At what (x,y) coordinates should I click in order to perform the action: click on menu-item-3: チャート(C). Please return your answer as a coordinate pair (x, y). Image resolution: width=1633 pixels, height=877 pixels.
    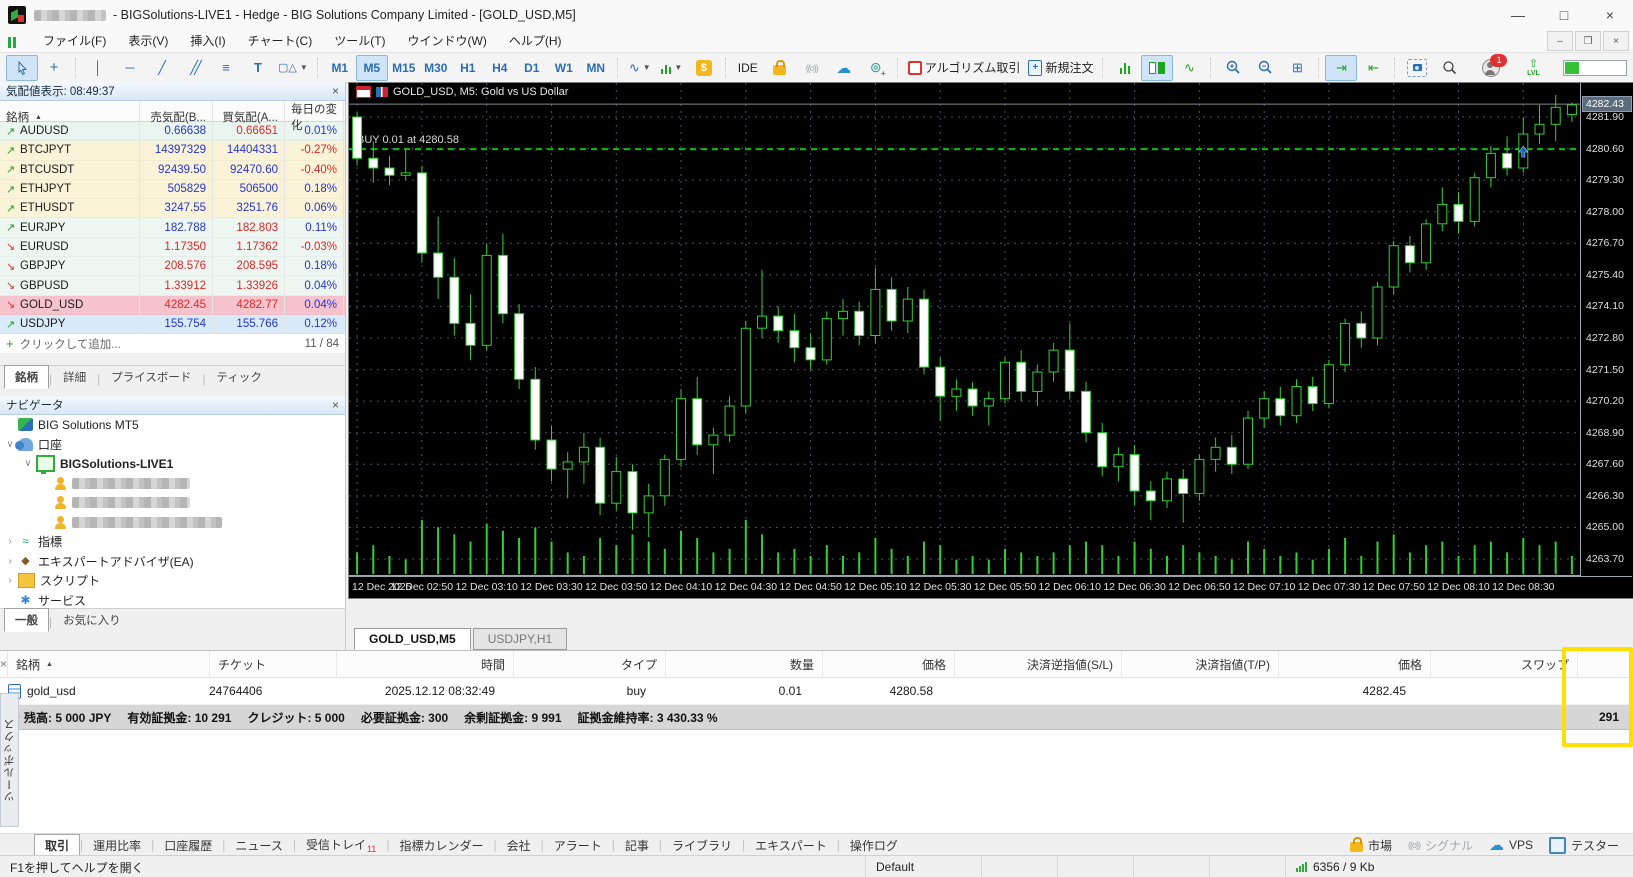
    Looking at the image, I should click on (280, 41).